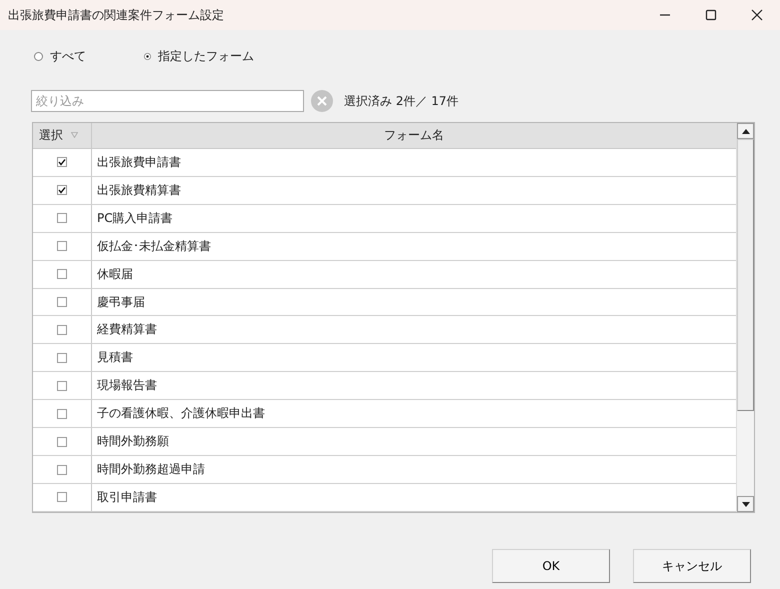 Image resolution: width=780 pixels, height=589 pixels. I want to click on radio-label: 指定したフォーム, so click(206, 56).